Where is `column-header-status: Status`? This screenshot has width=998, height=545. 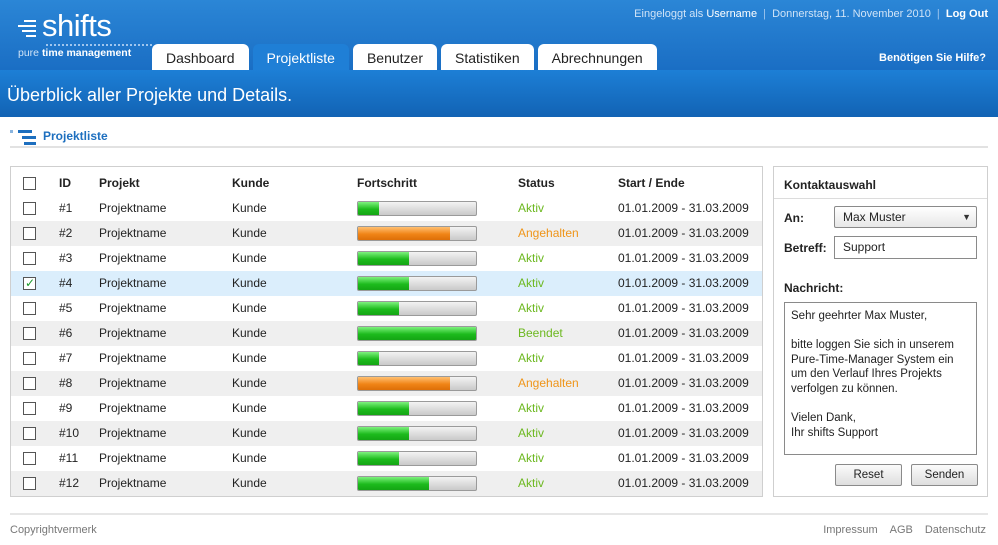
column-header-status: Status is located at coordinates (536, 183).